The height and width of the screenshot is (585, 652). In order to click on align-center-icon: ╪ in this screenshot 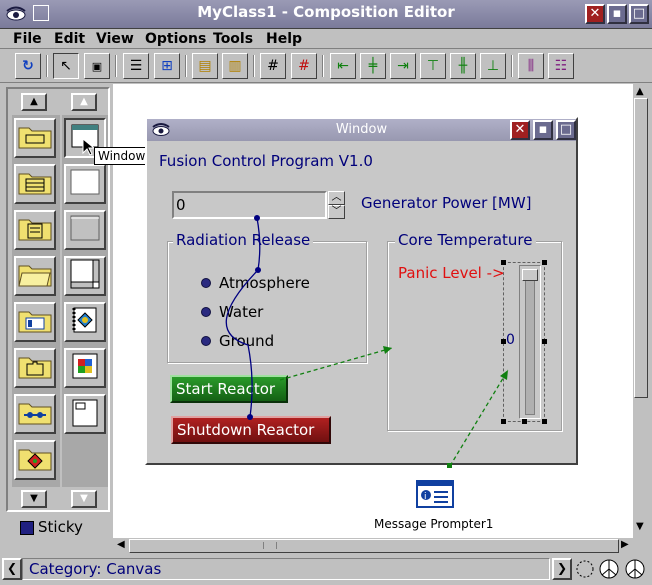, I will do `click(373, 66)`.